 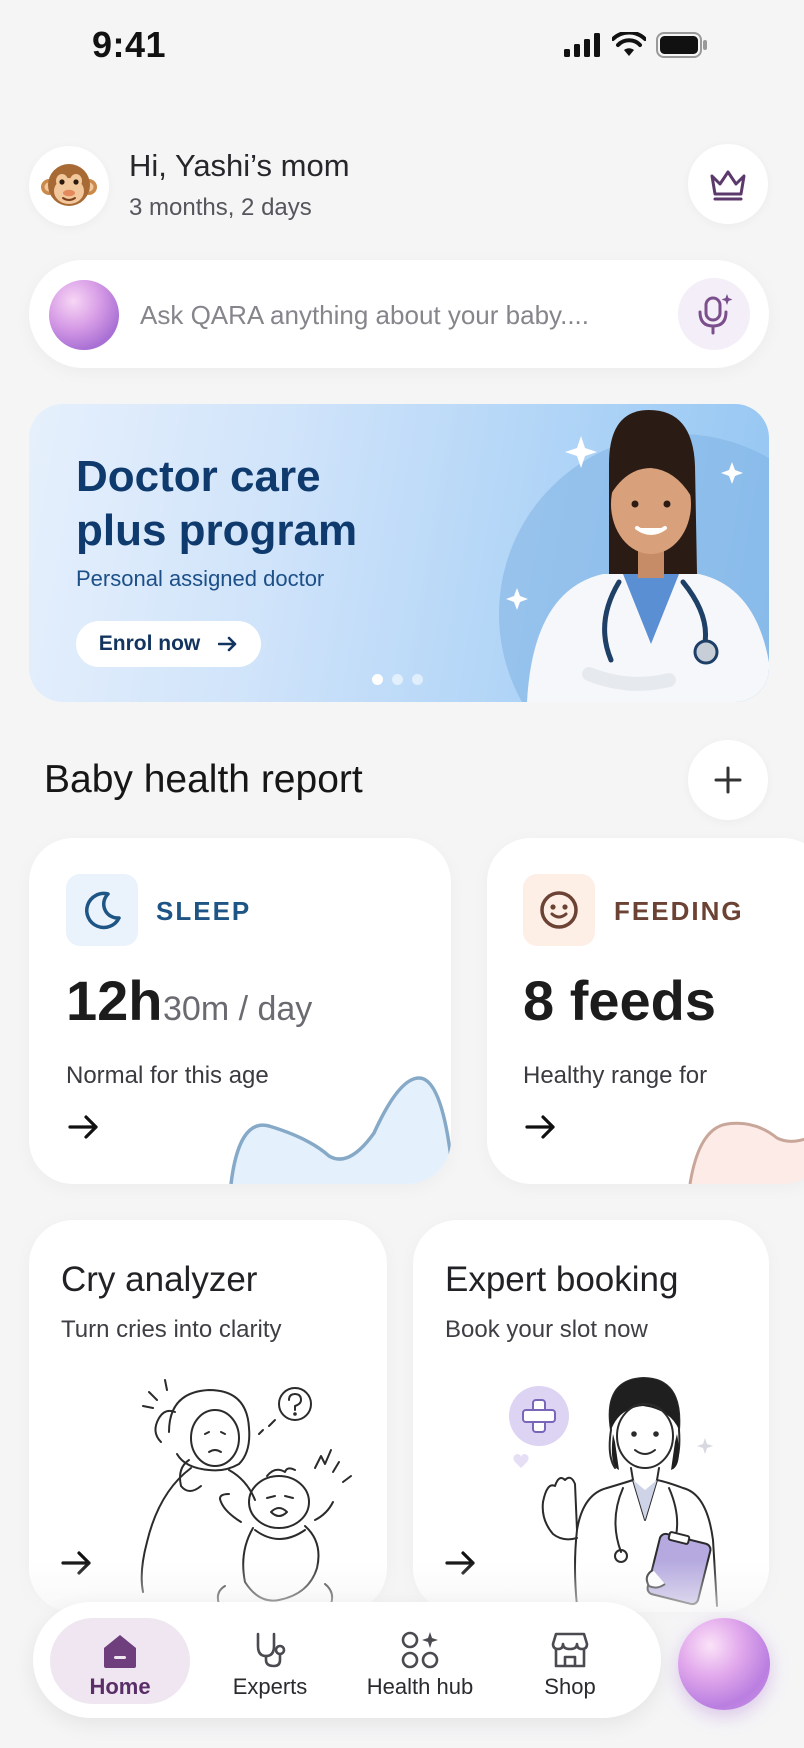 I want to click on status-time: 9:41, so click(x=129, y=44).